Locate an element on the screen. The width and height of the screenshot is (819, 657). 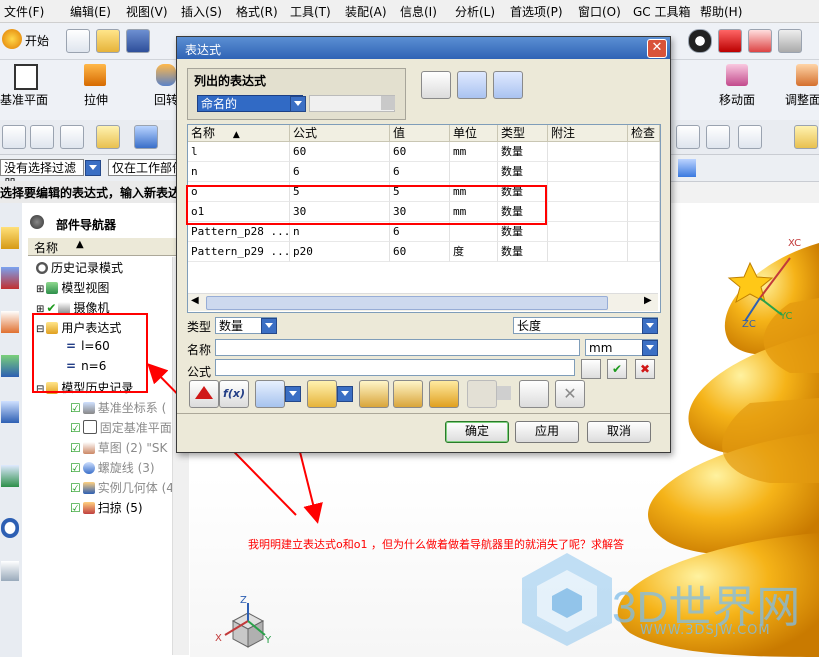
accept-edit-icon: ✔ is located at coordinates (617, 369).